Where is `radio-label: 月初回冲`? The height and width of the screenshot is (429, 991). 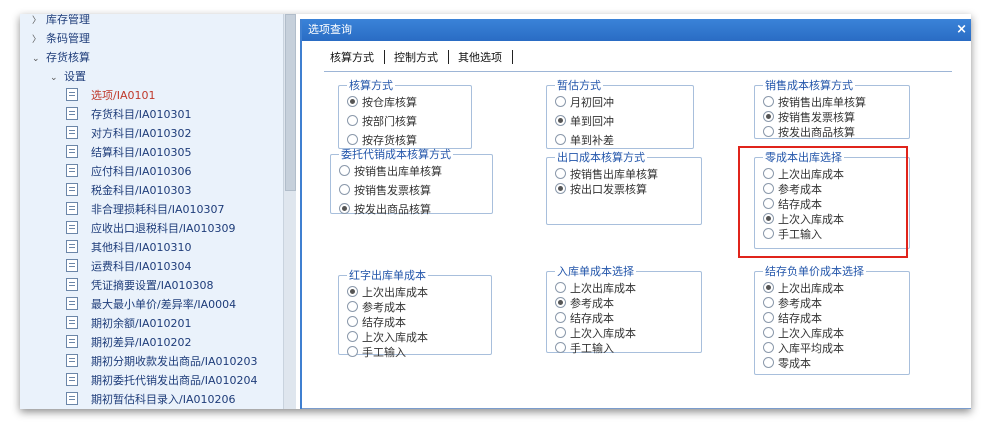
radio-label: 月初回冲 is located at coordinates (592, 102).